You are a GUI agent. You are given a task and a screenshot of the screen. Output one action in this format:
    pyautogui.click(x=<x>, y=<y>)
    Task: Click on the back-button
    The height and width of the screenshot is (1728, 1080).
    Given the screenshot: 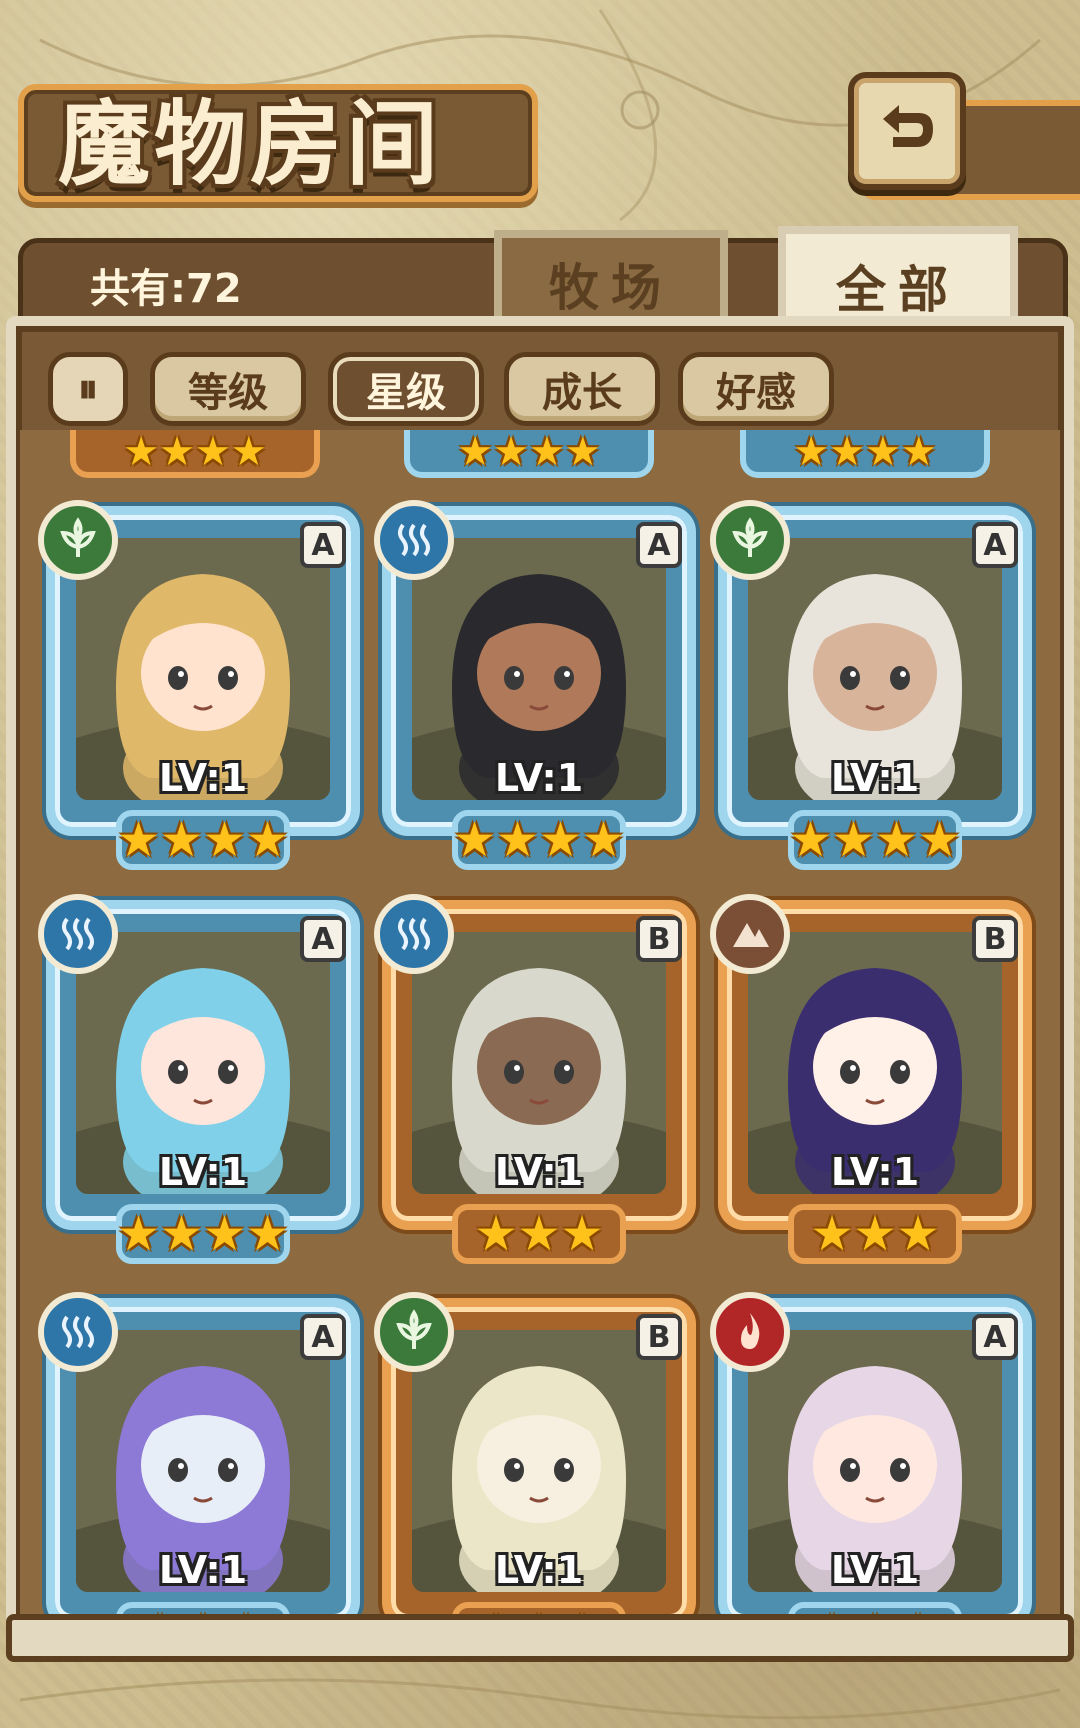 What is the action you would take?
    pyautogui.click(x=907, y=131)
    